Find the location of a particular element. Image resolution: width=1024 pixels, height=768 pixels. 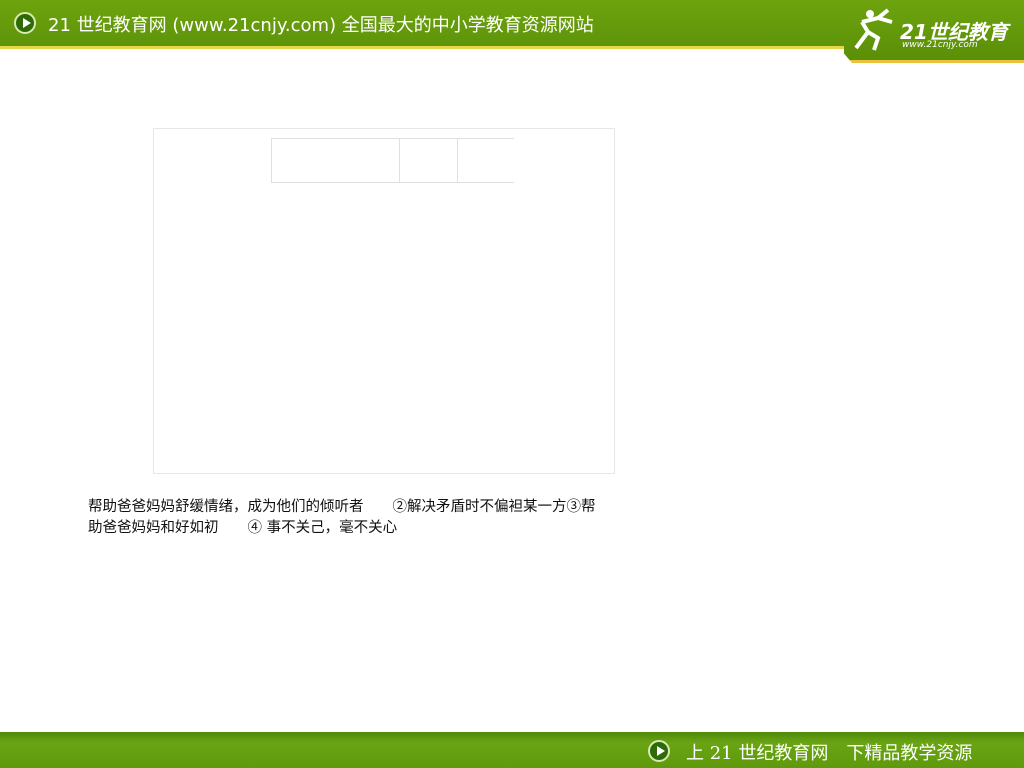

text-line: 帮助爸爸妈妈舒缓情绪，成为他们的倾听者 ②解决矛盾时不偏袒某一方③帮 is located at coordinates (342, 507).